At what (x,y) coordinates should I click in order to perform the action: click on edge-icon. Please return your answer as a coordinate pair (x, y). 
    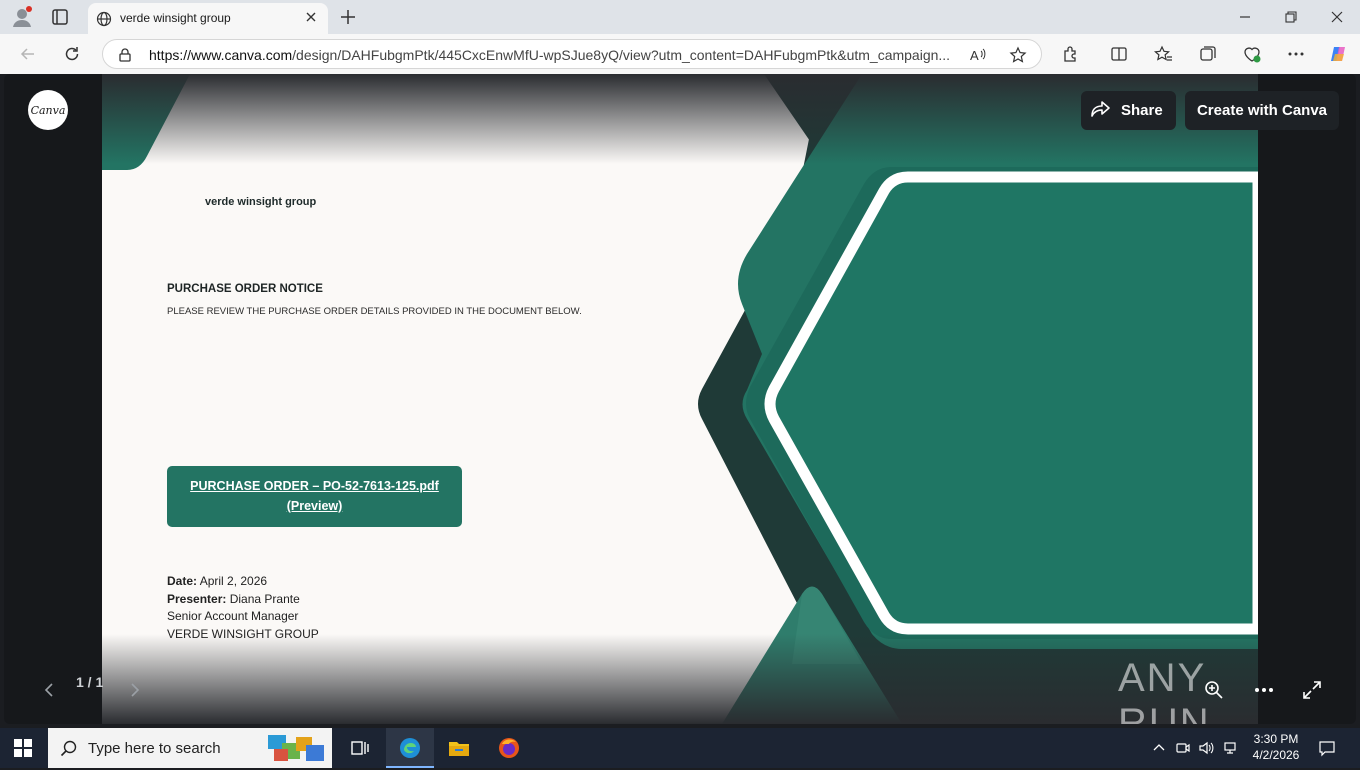
    Looking at the image, I should click on (410, 748).